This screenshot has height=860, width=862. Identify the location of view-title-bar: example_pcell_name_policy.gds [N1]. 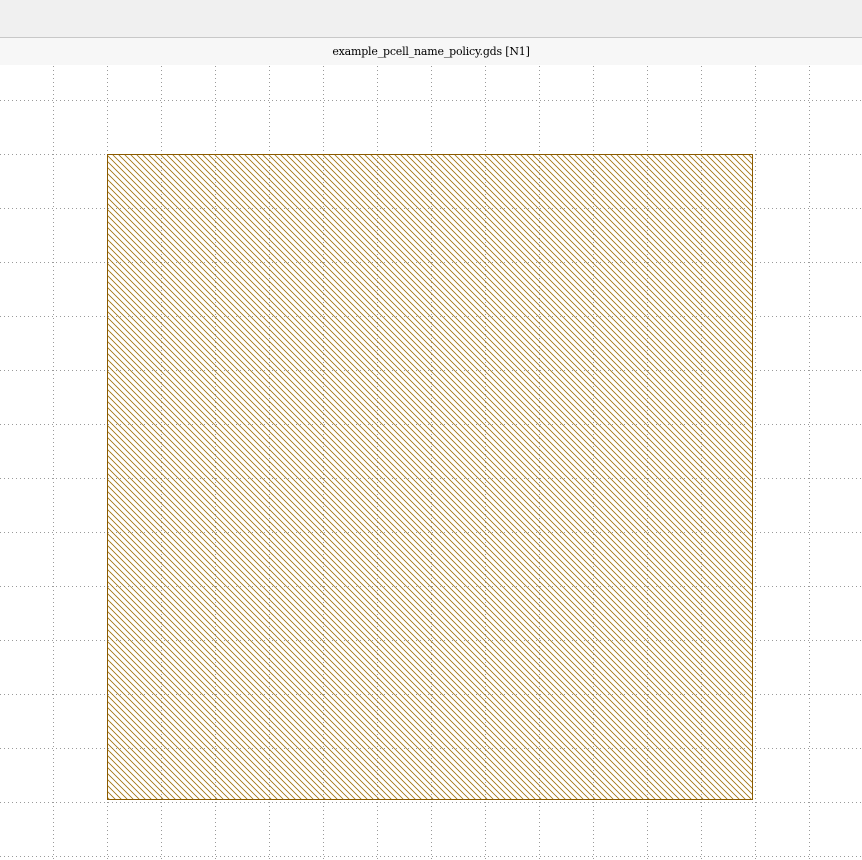
(431, 51).